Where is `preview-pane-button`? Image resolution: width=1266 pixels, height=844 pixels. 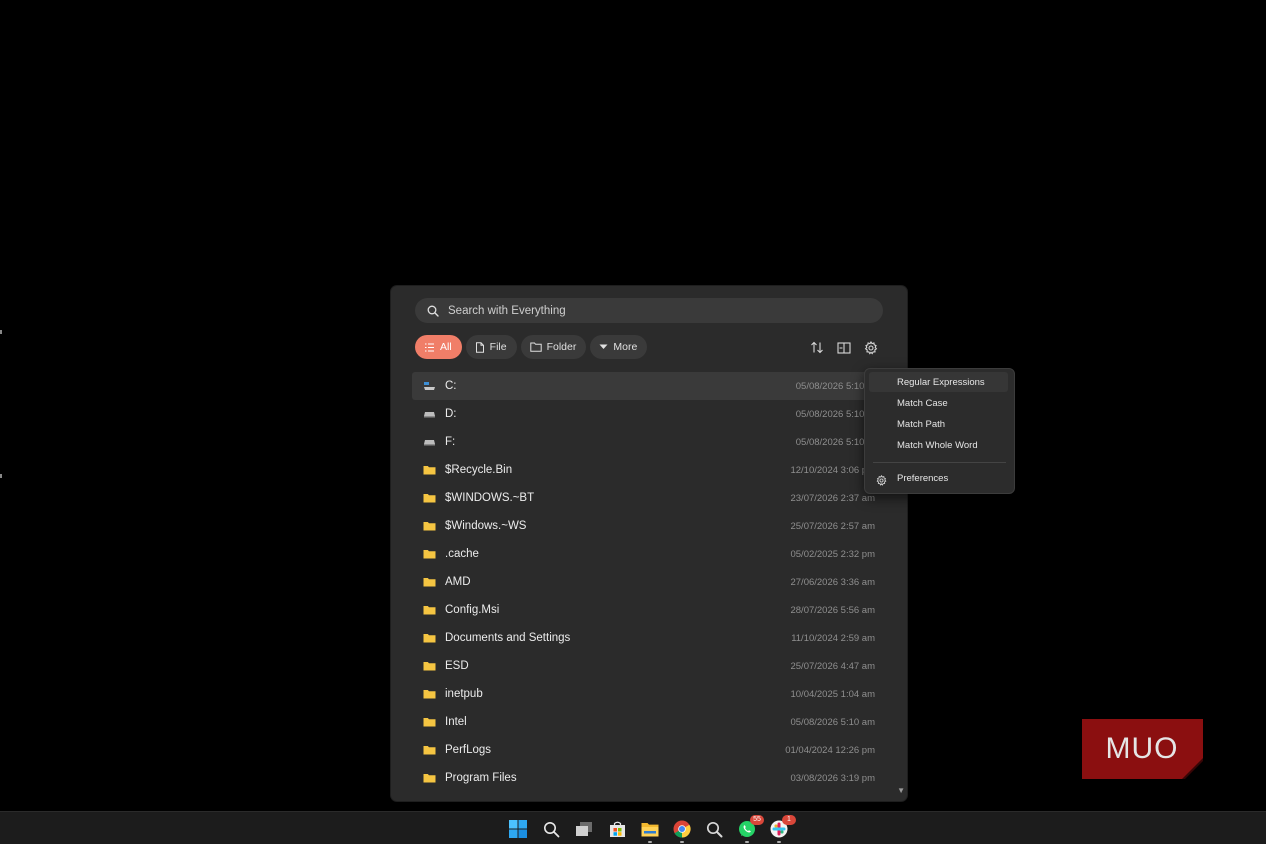 preview-pane-button is located at coordinates (843, 347).